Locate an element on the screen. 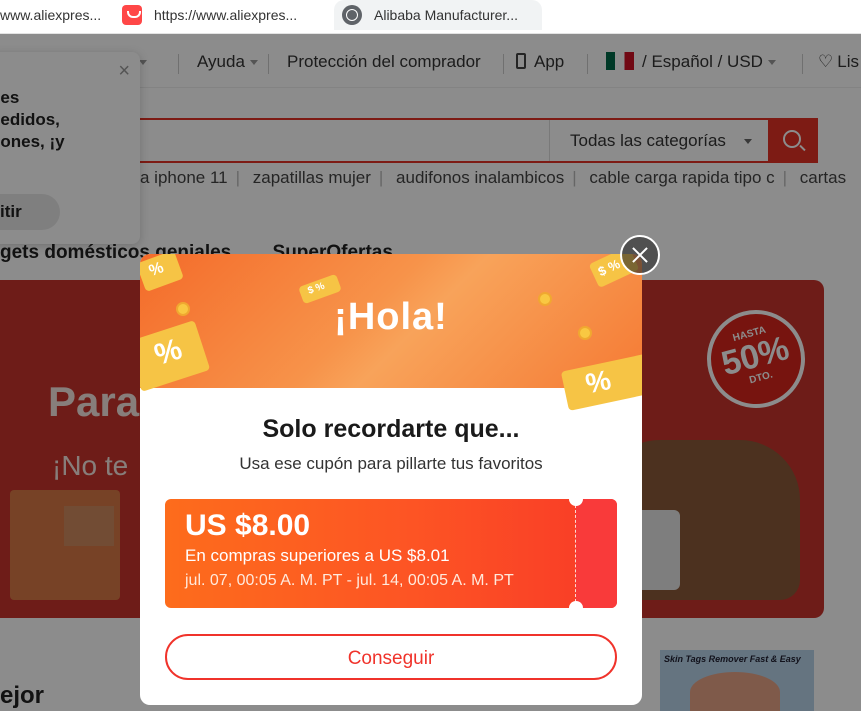  aliexpress-icon is located at coordinates (132, 15).